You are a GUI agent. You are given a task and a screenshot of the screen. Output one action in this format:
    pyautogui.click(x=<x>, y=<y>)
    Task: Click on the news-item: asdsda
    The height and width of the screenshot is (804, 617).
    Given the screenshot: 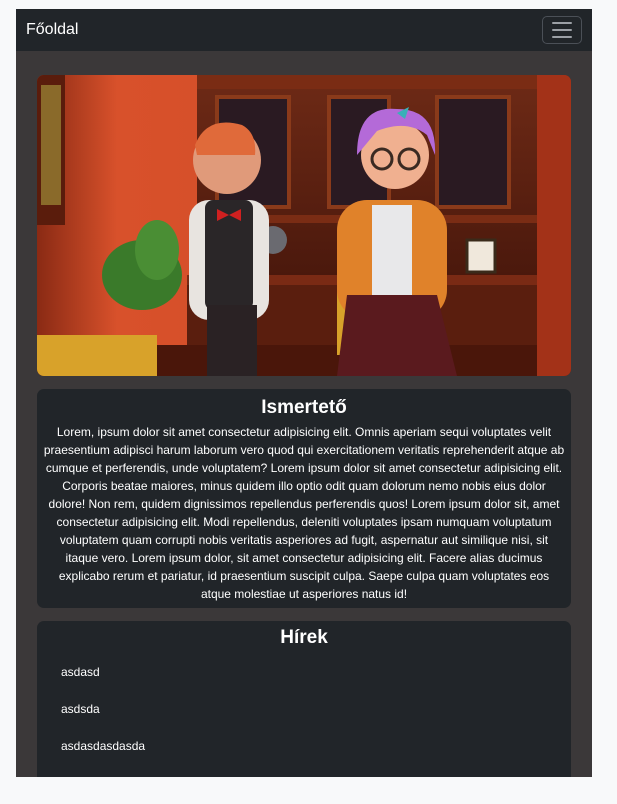 What is the action you would take?
    pyautogui.click(x=304, y=709)
    